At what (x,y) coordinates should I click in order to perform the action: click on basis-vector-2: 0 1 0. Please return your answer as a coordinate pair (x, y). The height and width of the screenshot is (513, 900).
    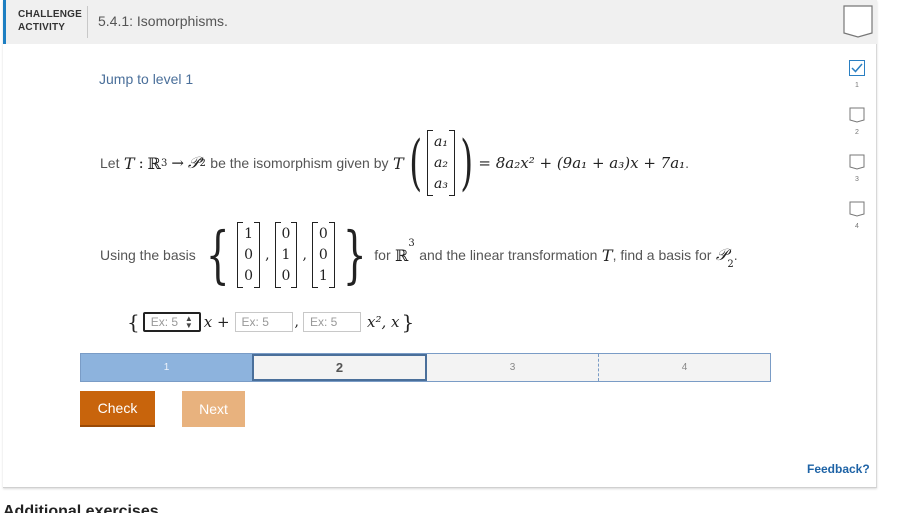
    Looking at the image, I should click on (286, 255).